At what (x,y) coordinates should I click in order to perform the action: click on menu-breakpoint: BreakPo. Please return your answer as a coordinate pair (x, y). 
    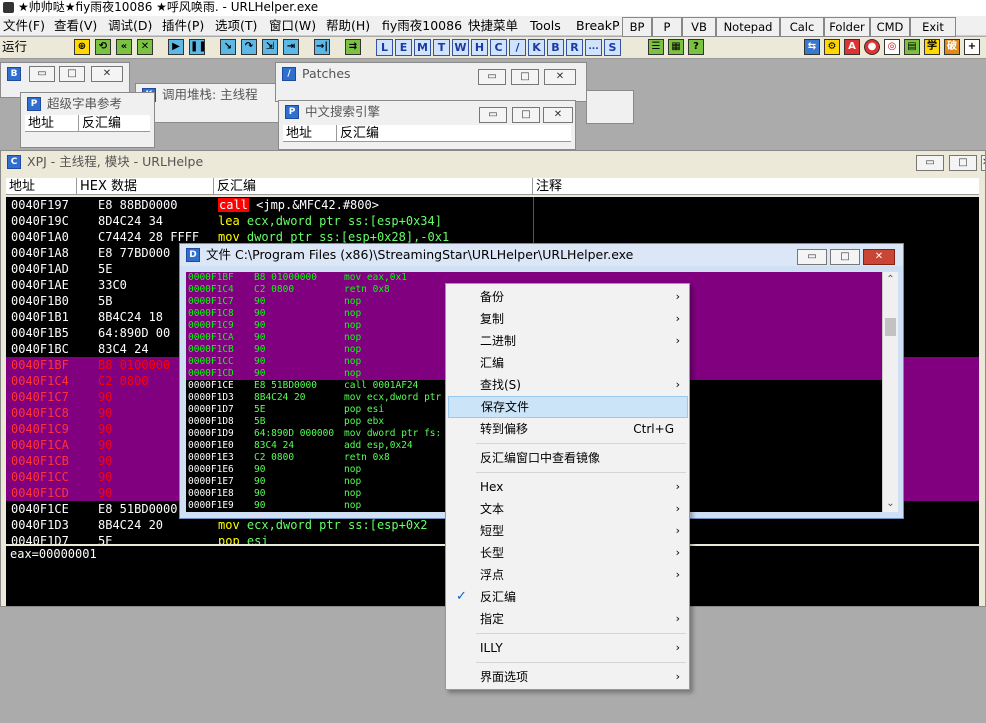
    Looking at the image, I should click on (598, 26).